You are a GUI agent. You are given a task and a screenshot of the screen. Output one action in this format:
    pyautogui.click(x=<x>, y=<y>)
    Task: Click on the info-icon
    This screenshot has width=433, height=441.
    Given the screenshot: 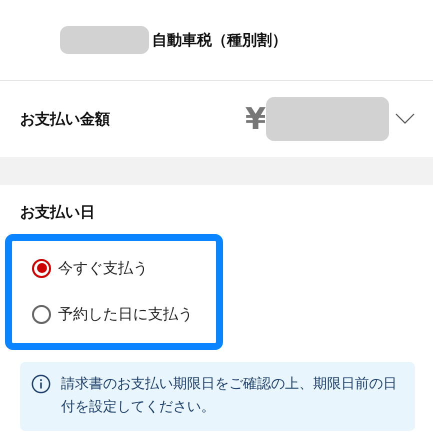 What is the action you would take?
    pyautogui.click(x=41, y=384)
    